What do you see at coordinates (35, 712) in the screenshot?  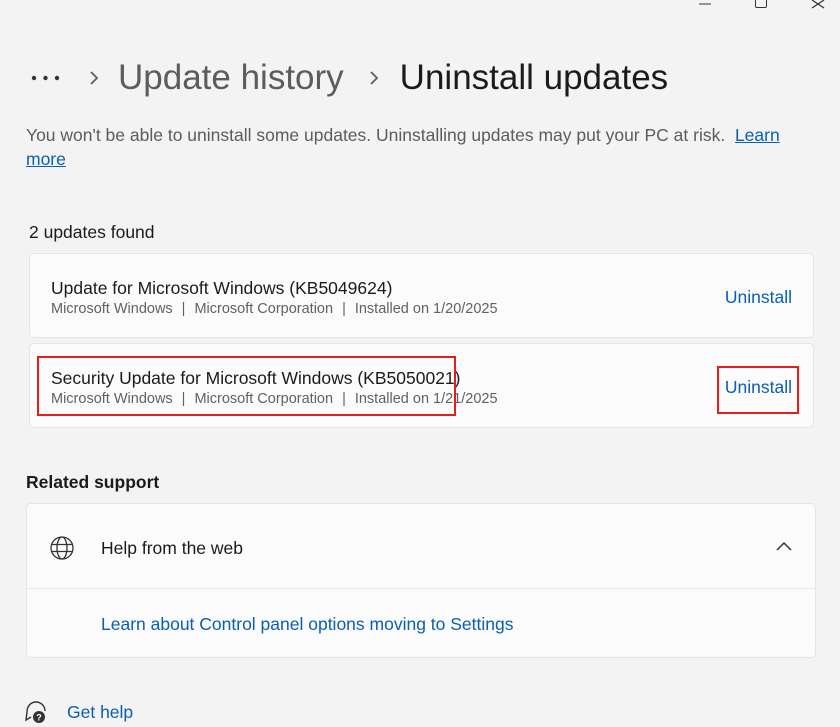 I see `help-chat-icon: ?` at bounding box center [35, 712].